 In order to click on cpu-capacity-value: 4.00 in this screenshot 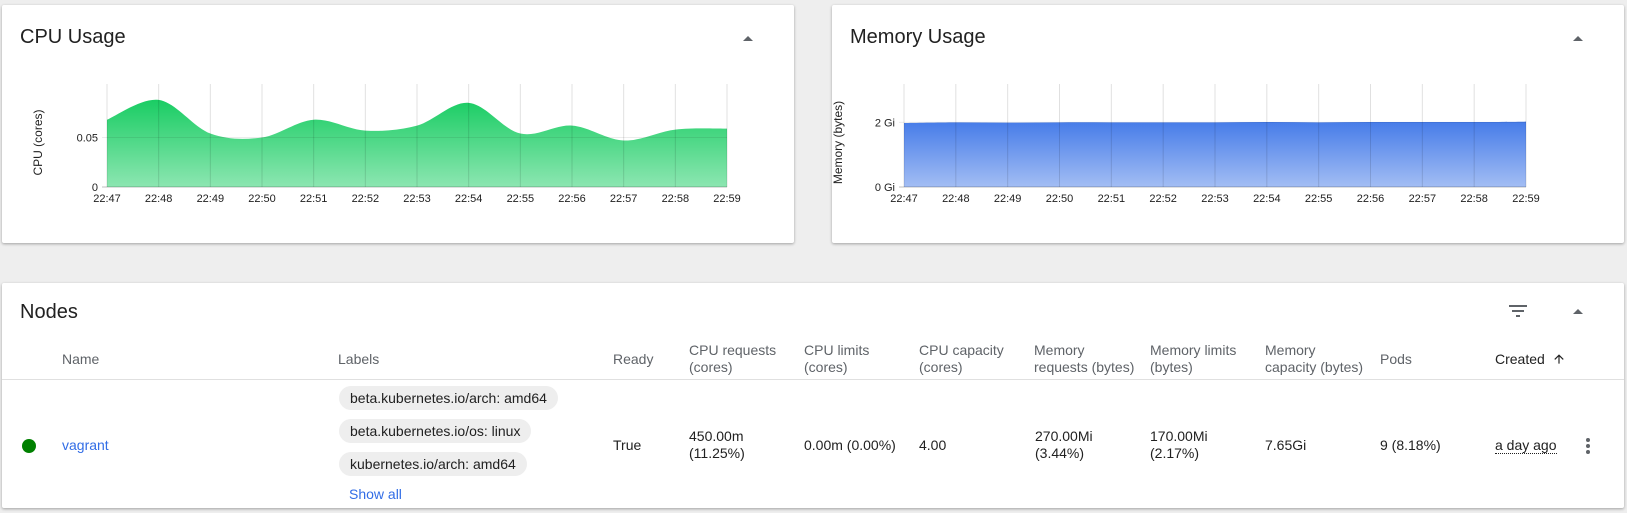, I will do `click(933, 445)`.